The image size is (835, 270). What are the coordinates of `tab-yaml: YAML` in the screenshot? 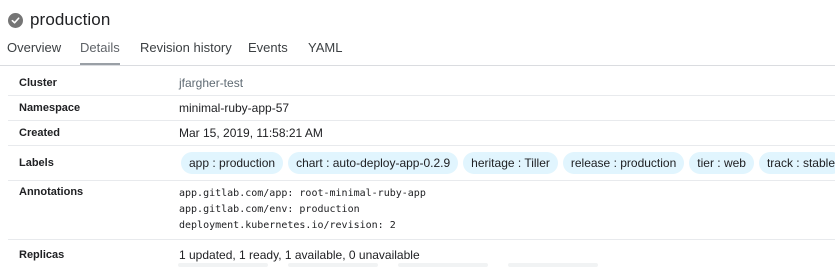 It's located at (325, 49).